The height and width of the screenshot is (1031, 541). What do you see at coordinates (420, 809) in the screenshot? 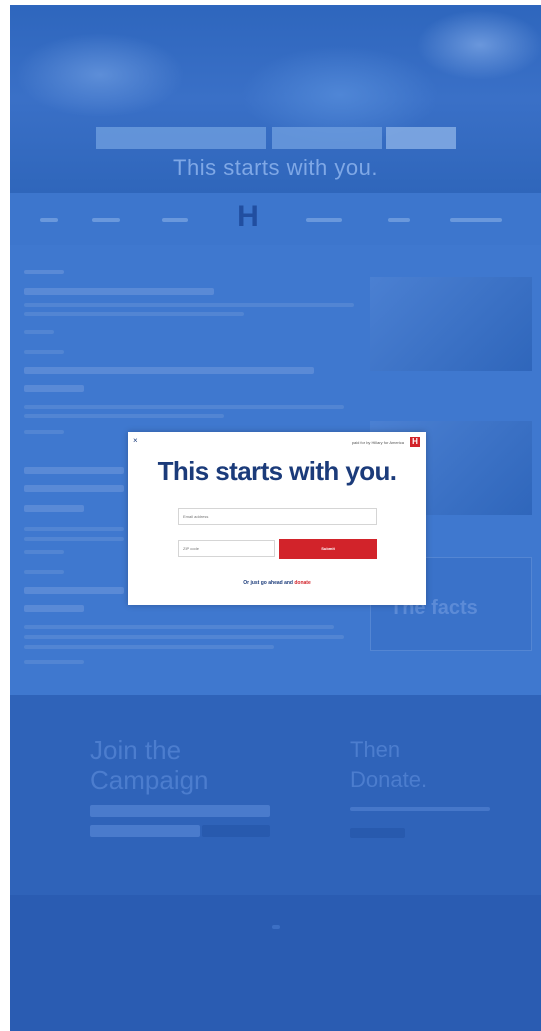
I see `donate-text-line` at bounding box center [420, 809].